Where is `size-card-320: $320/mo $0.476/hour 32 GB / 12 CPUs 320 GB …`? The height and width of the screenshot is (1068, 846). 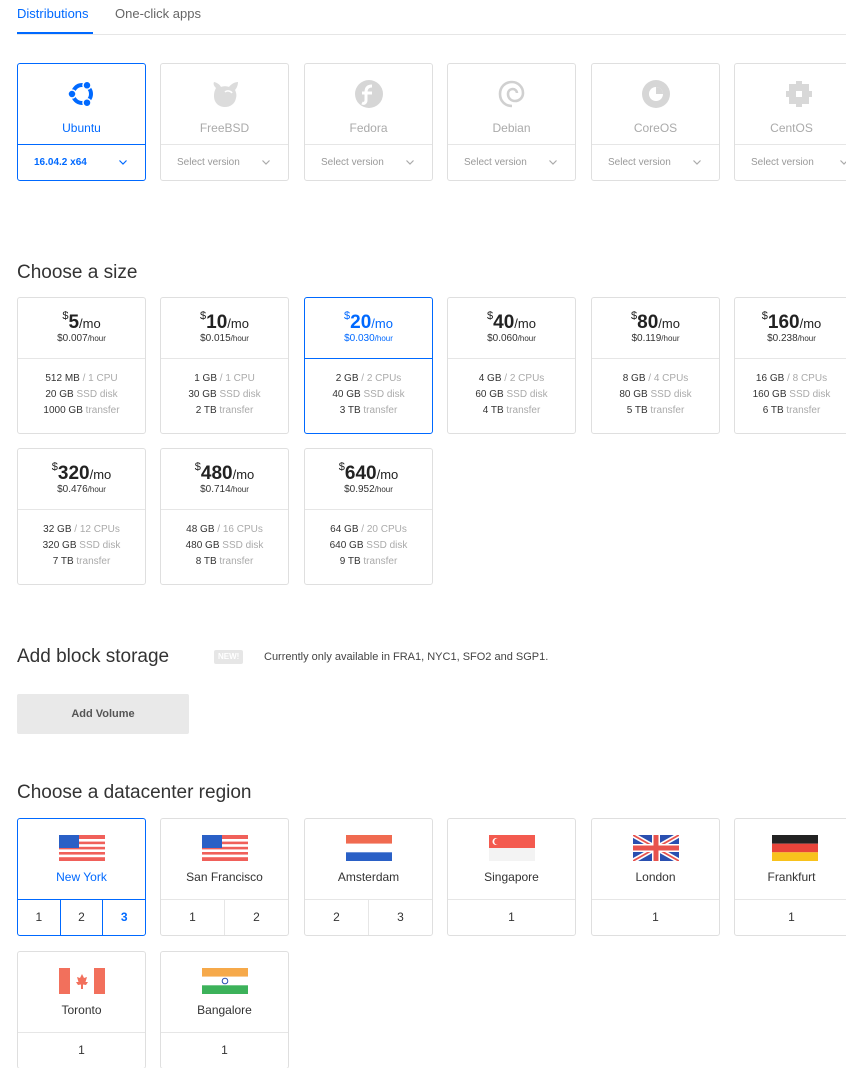 size-card-320: $320/mo $0.476/hour 32 GB / 12 CPUs 320 GB … is located at coordinates (81, 516).